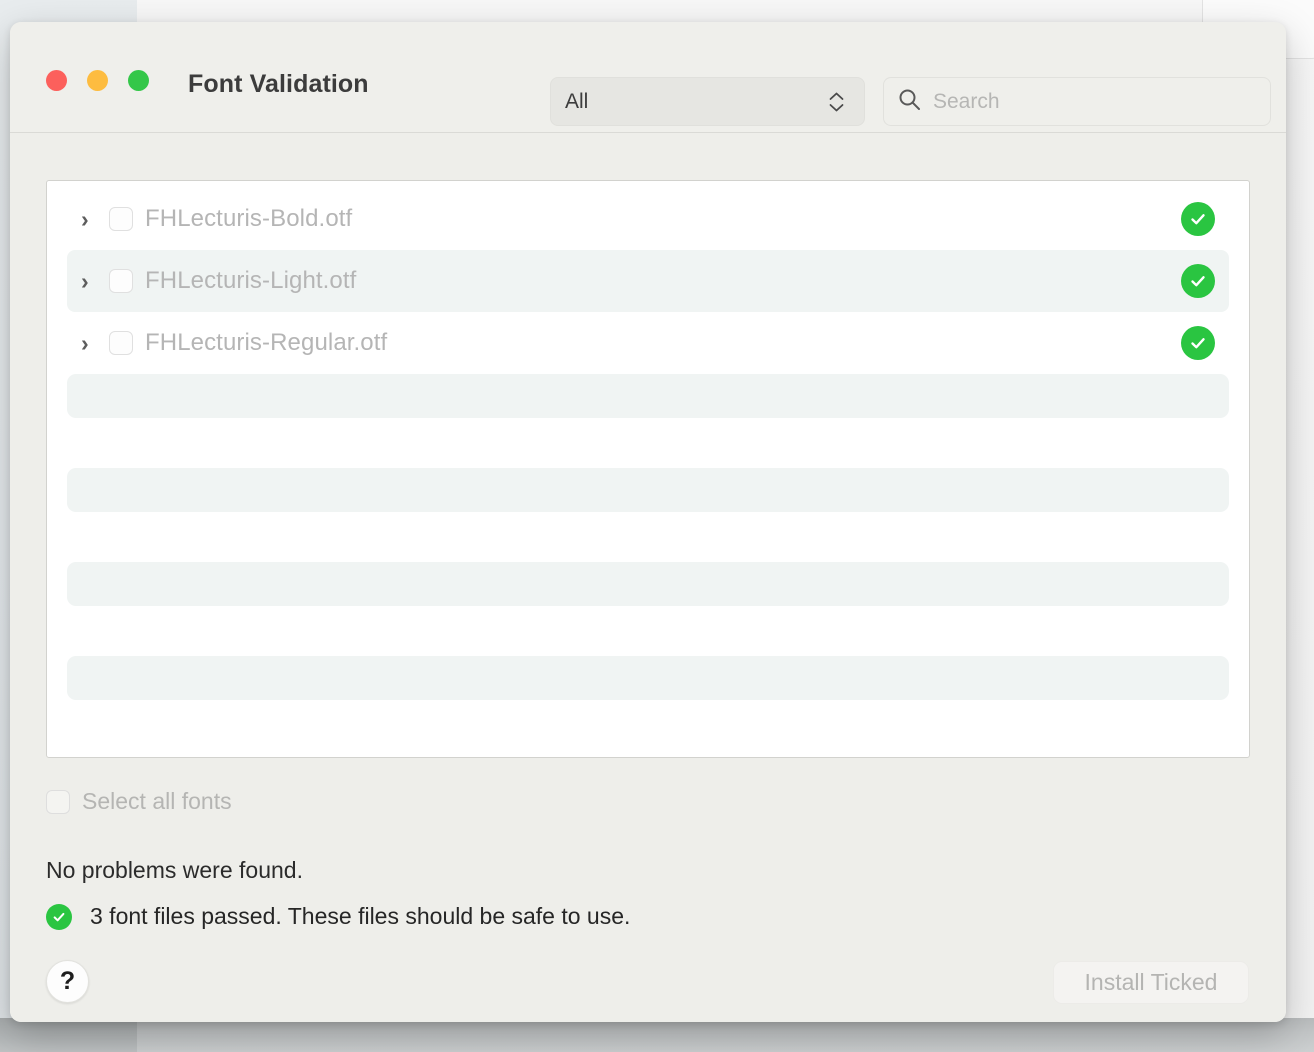  I want to click on select-all-fonts: Select all fonts, so click(139, 801).